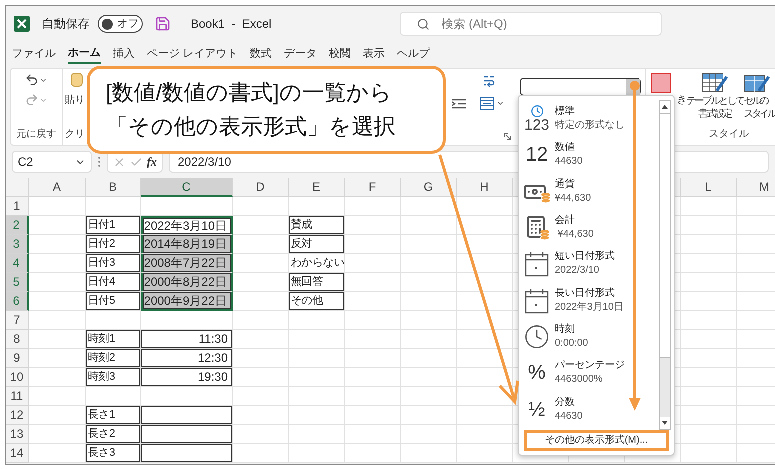 This screenshot has height=469, width=775. What do you see at coordinates (17, 301) in the screenshot?
I see `row-header: 6` at bounding box center [17, 301].